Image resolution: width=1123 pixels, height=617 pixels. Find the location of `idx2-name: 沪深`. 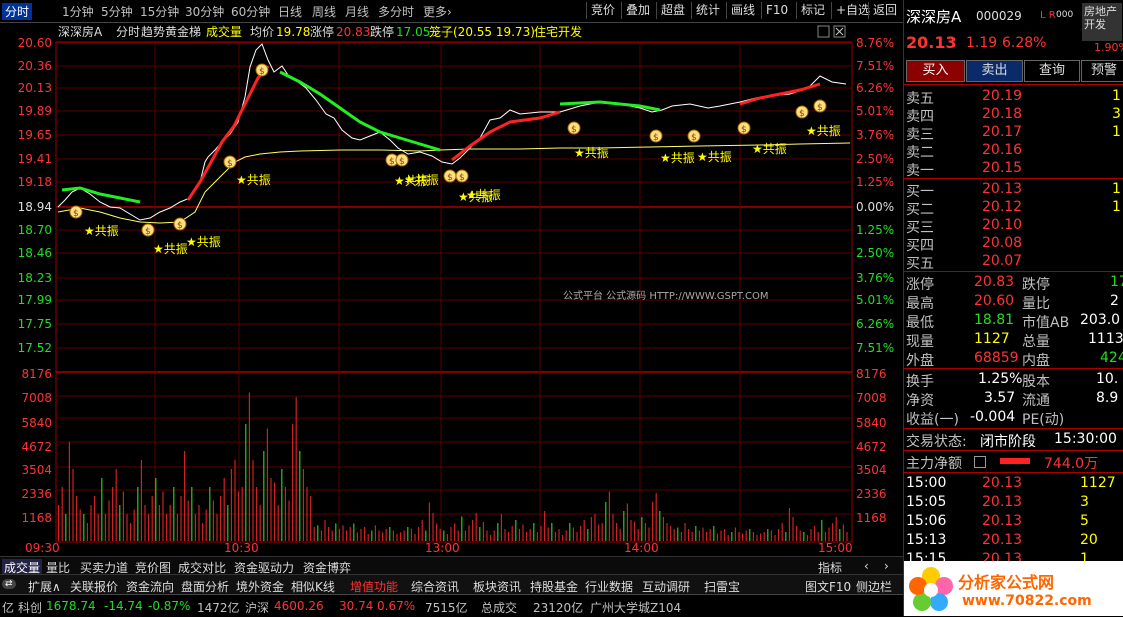

idx2-name: 沪深 is located at coordinates (257, 607).